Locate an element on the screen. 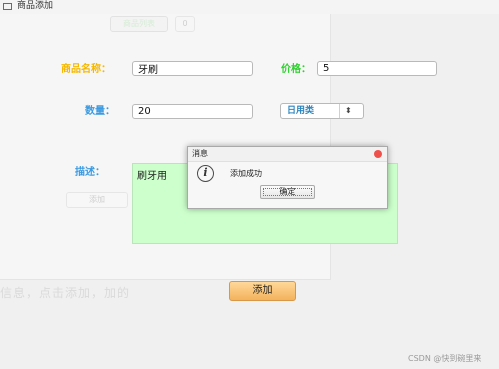  window-title: 商品添加 is located at coordinates (35, 6).